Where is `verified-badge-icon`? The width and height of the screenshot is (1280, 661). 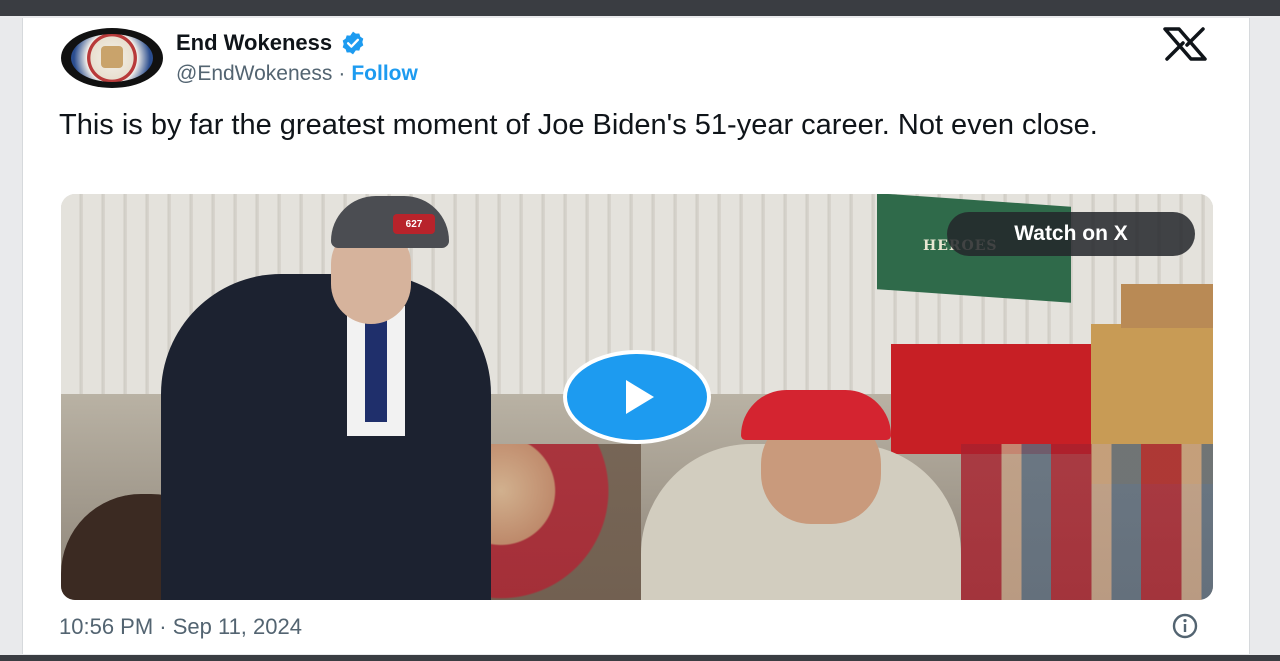
verified-badge-icon is located at coordinates (353, 43).